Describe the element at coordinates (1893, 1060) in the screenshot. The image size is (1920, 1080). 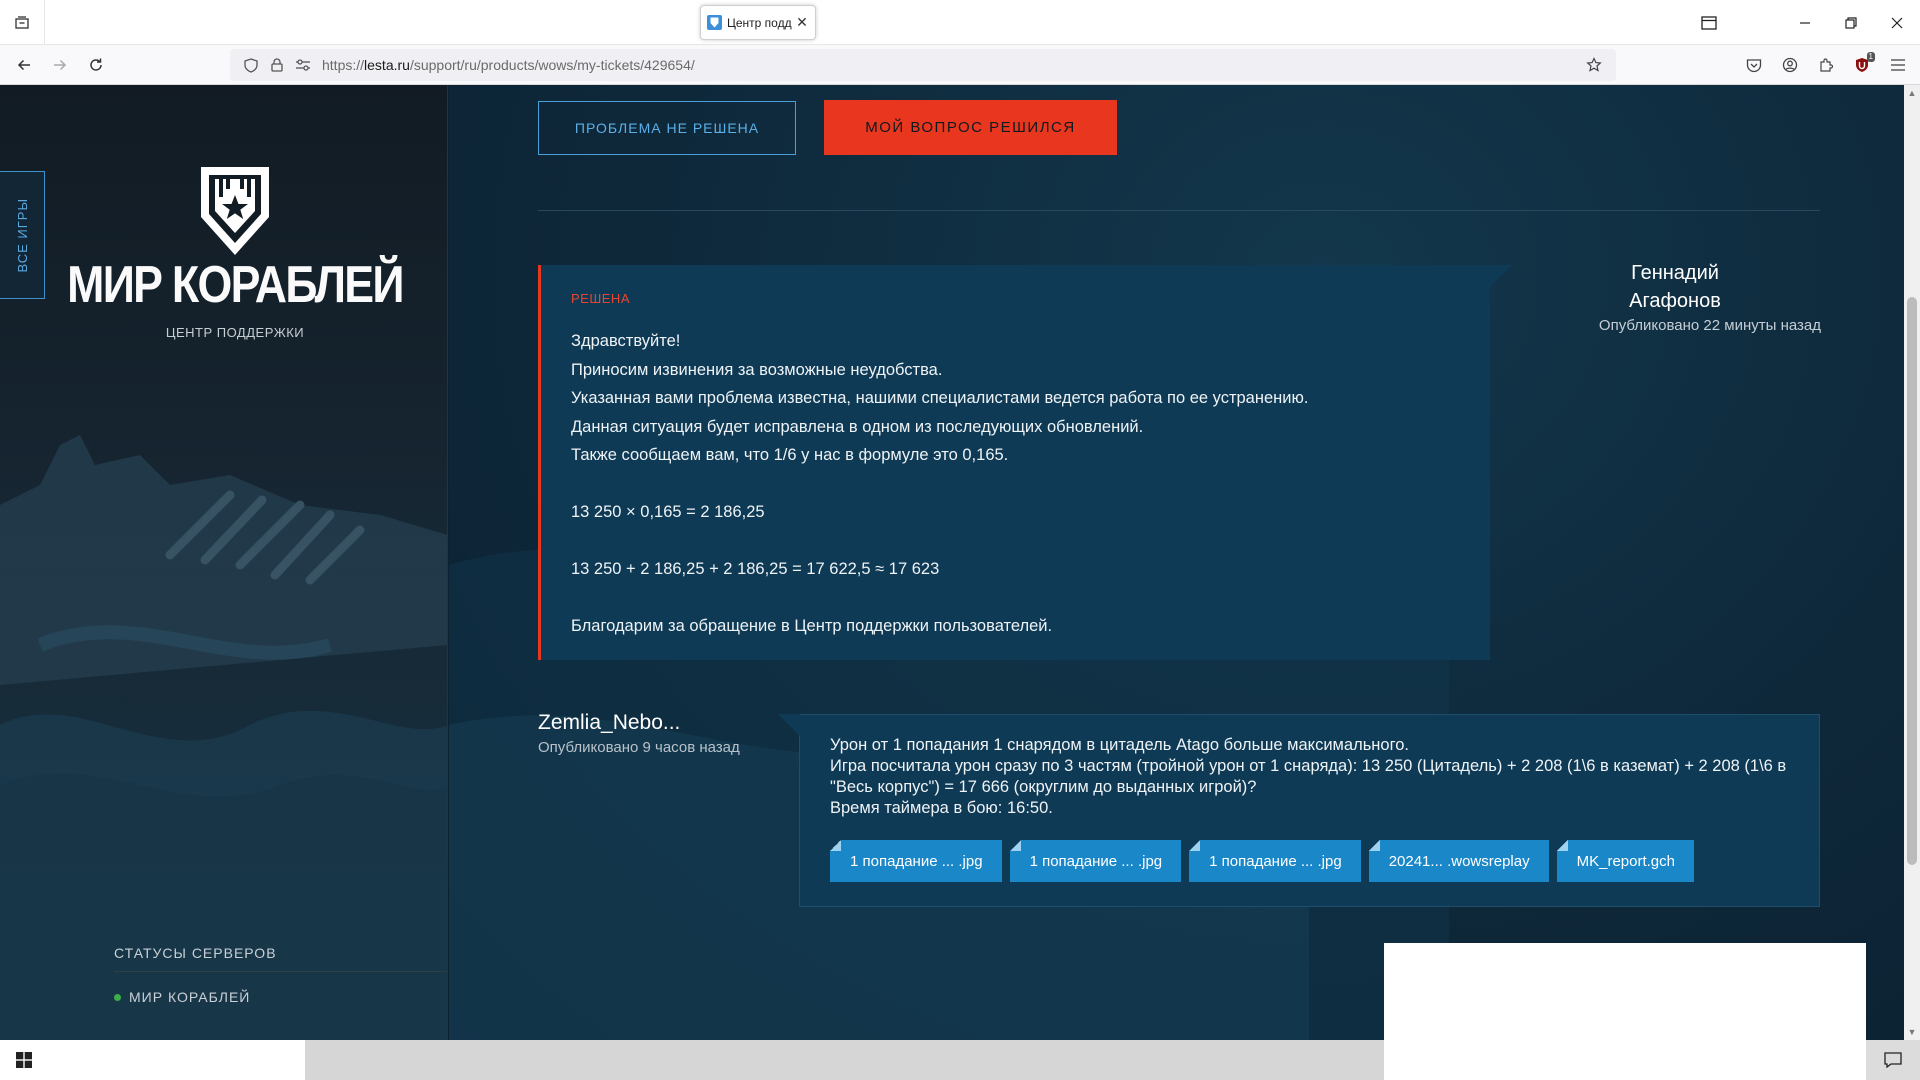
I see `notifications-icon` at that location.